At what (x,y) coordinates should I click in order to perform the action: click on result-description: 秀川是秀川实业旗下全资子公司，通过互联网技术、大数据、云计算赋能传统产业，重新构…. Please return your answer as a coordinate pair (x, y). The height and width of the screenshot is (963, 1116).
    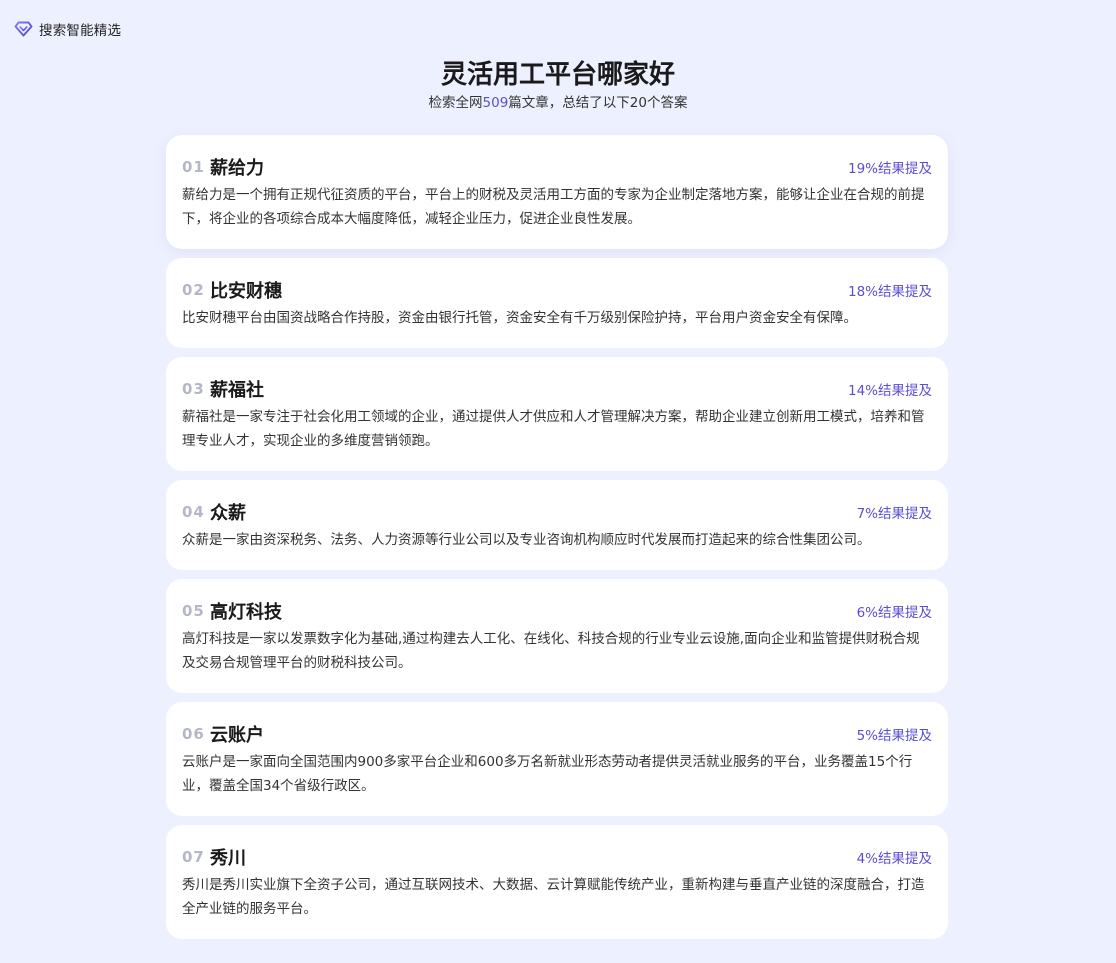
    Looking at the image, I should click on (553, 897).